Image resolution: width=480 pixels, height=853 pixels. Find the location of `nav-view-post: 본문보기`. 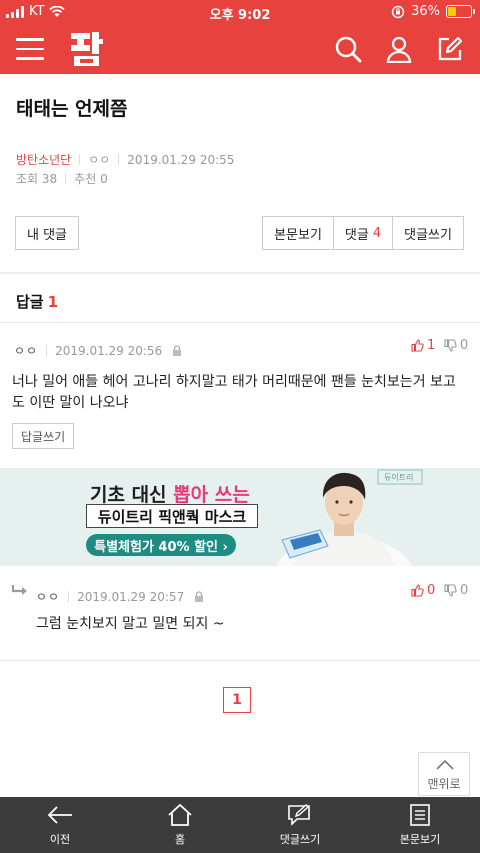

nav-view-post: 본문보기 is located at coordinates (420, 825).